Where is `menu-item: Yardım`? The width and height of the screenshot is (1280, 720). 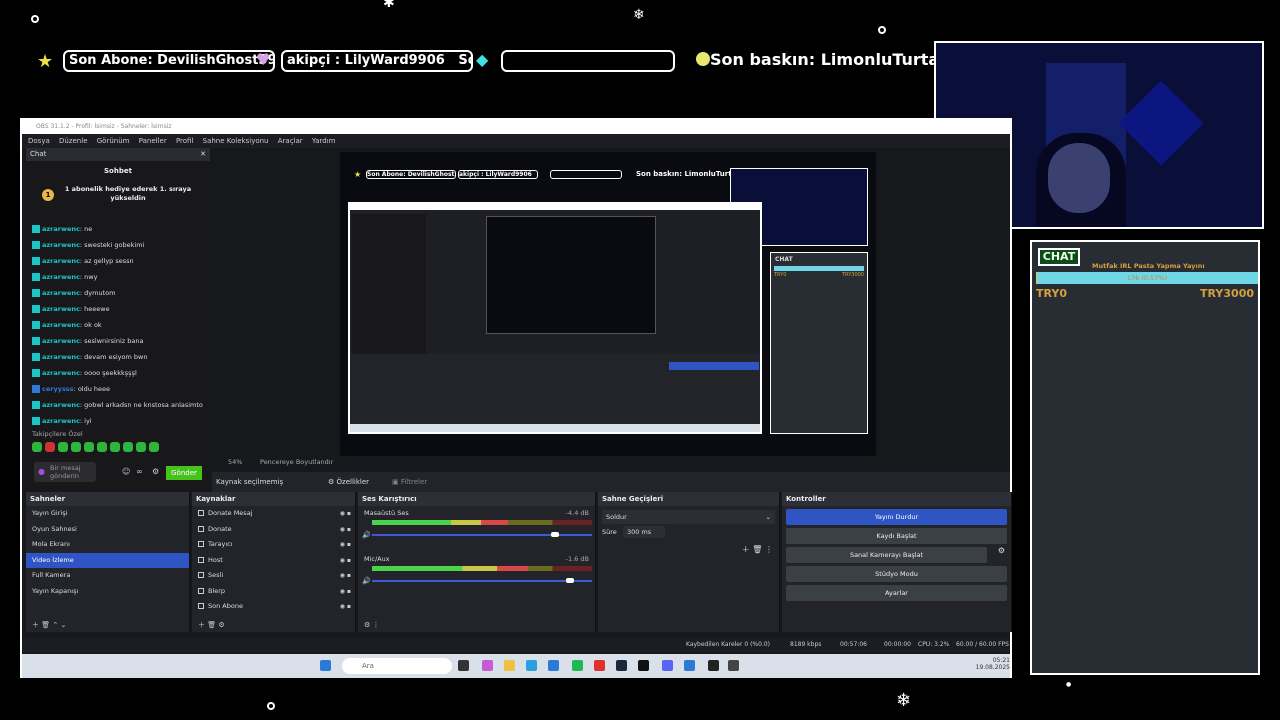 menu-item: Yardım is located at coordinates (324, 141).